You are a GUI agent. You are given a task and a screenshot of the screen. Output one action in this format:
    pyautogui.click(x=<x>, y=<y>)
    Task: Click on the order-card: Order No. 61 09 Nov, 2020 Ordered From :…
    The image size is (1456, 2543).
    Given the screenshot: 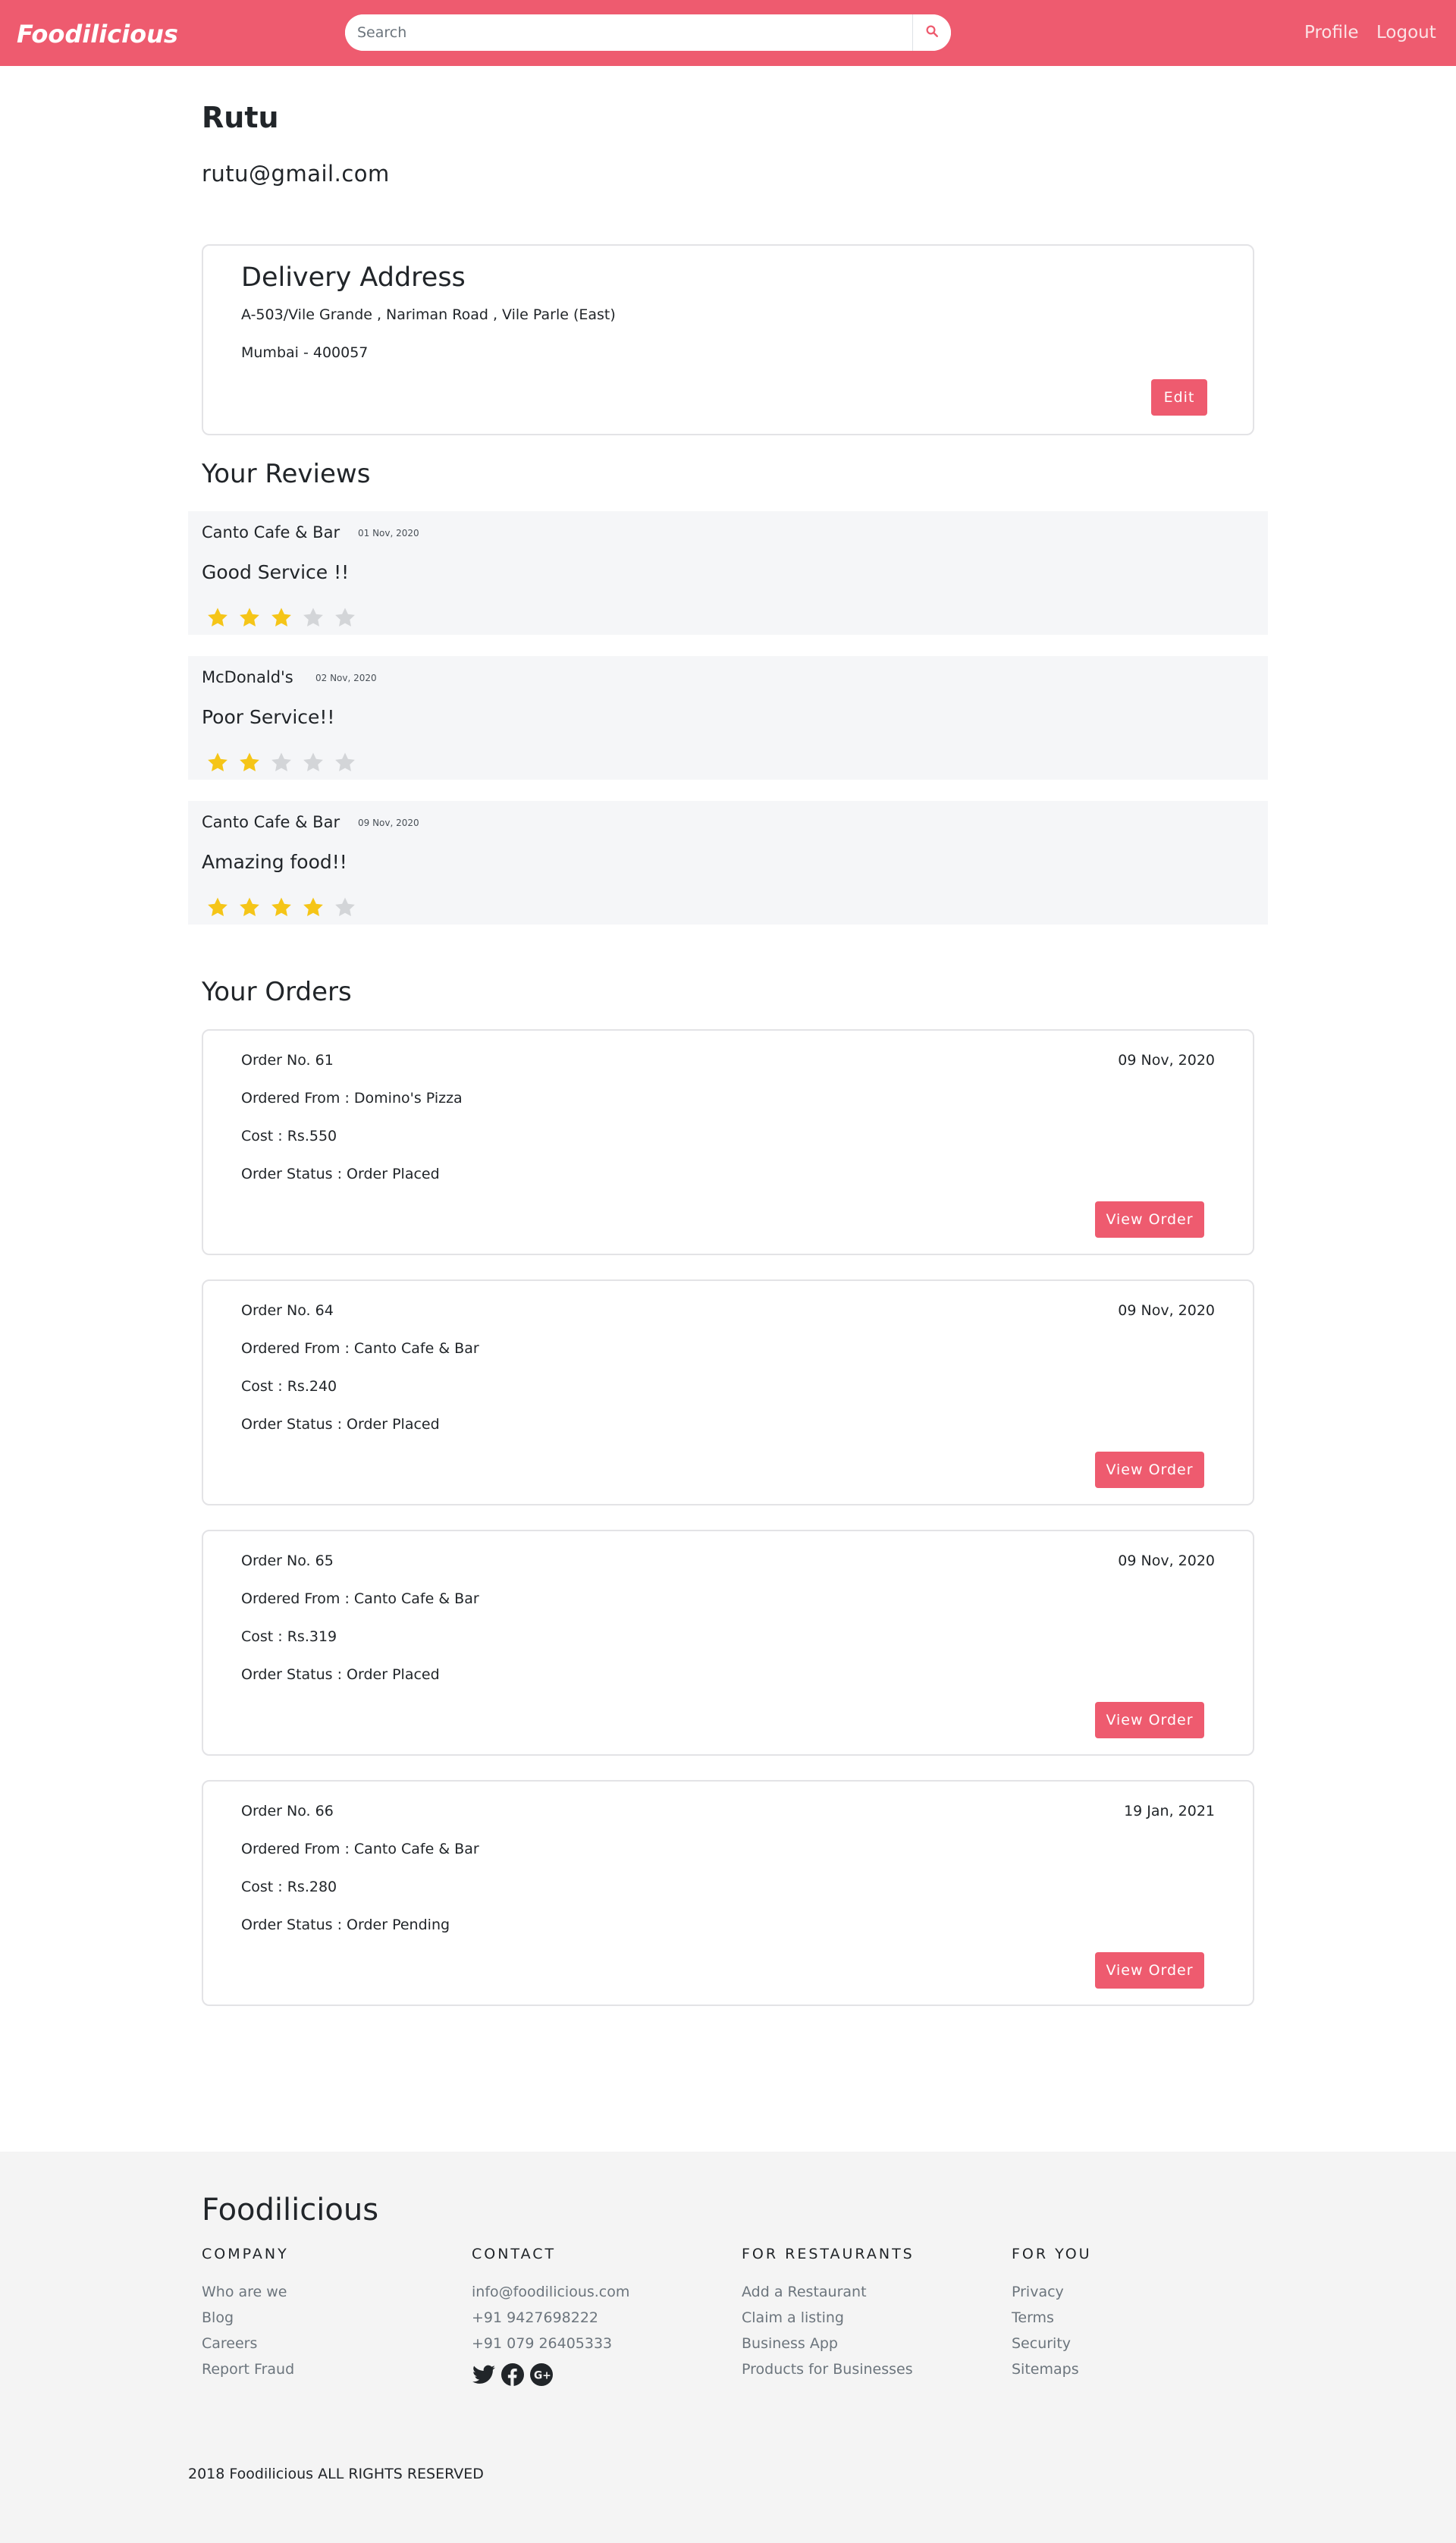 What is the action you would take?
    pyautogui.click(x=728, y=1142)
    